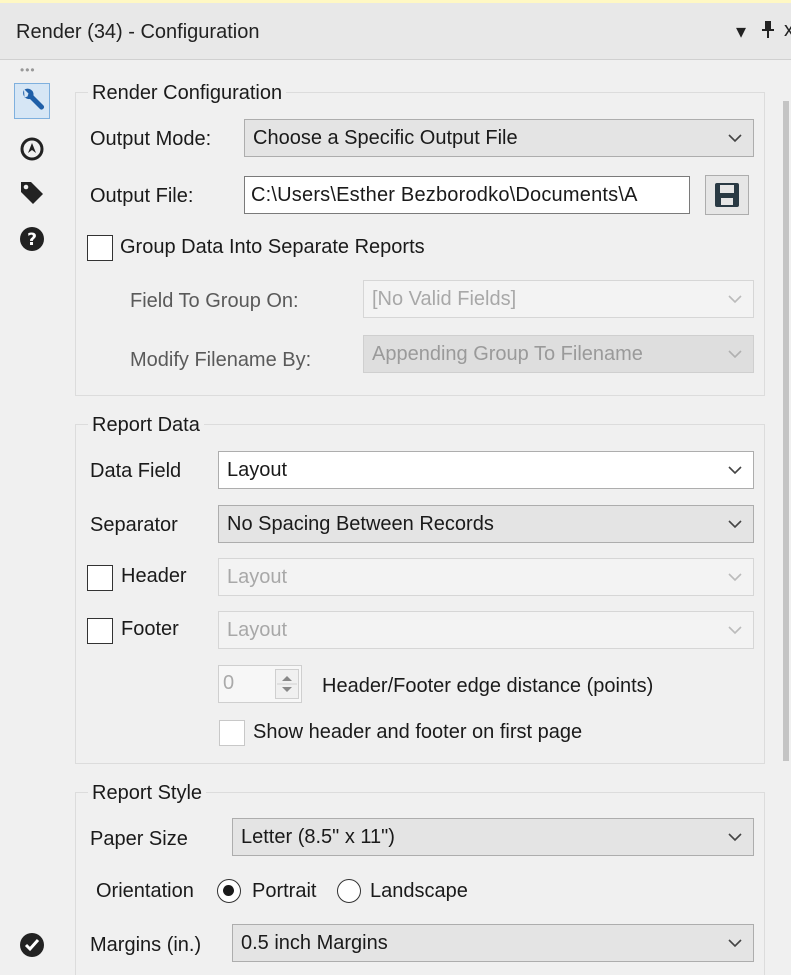 The height and width of the screenshot is (975, 791). I want to click on stepper-arrows, so click(287, 684).